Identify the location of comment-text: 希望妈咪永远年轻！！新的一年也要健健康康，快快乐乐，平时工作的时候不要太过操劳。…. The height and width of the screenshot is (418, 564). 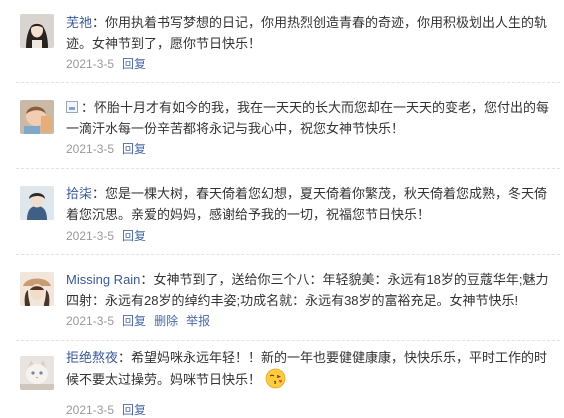
(307, 368).